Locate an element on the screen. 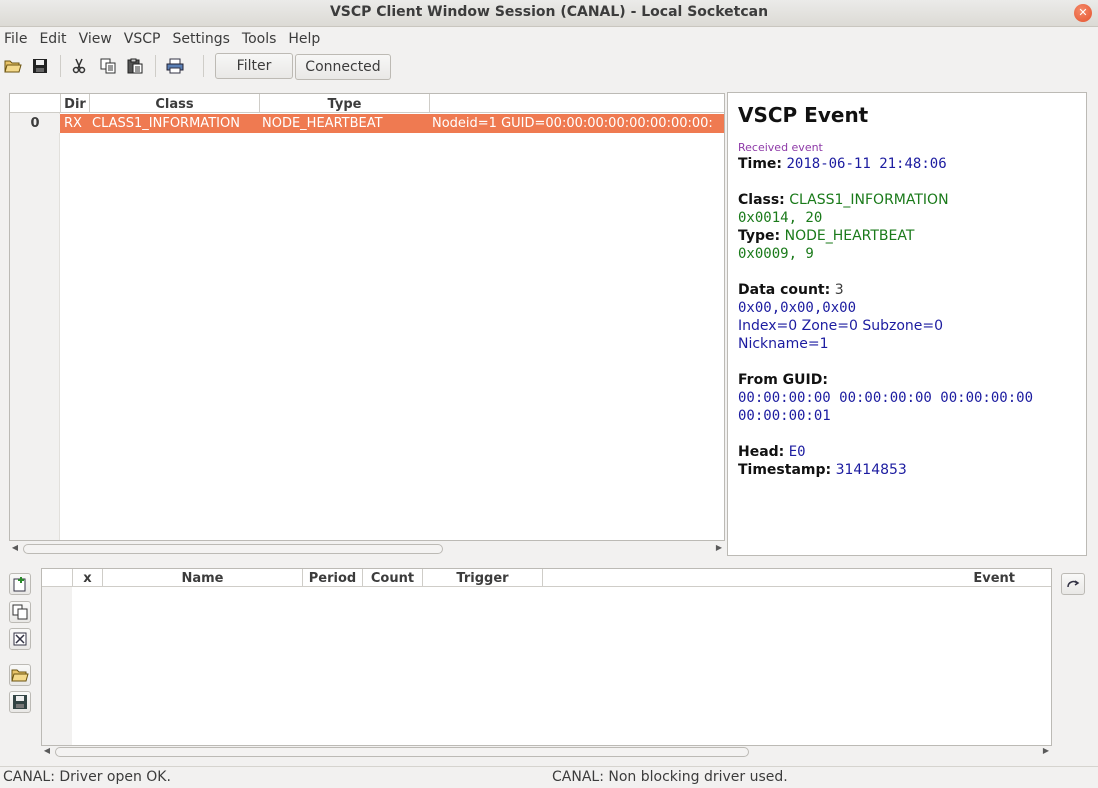 This screenshot has width=1098, height=788. event-list-header: Dir Class Type is located at coordinates (367, 103).